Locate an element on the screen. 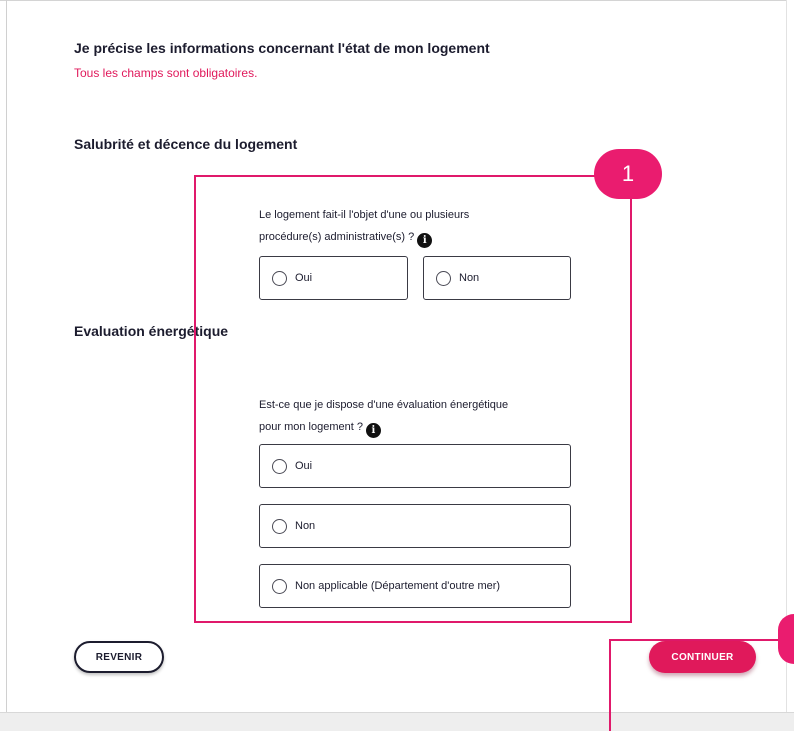  radio-option-energie-oui: Oui is located at coordinates (415, 466).